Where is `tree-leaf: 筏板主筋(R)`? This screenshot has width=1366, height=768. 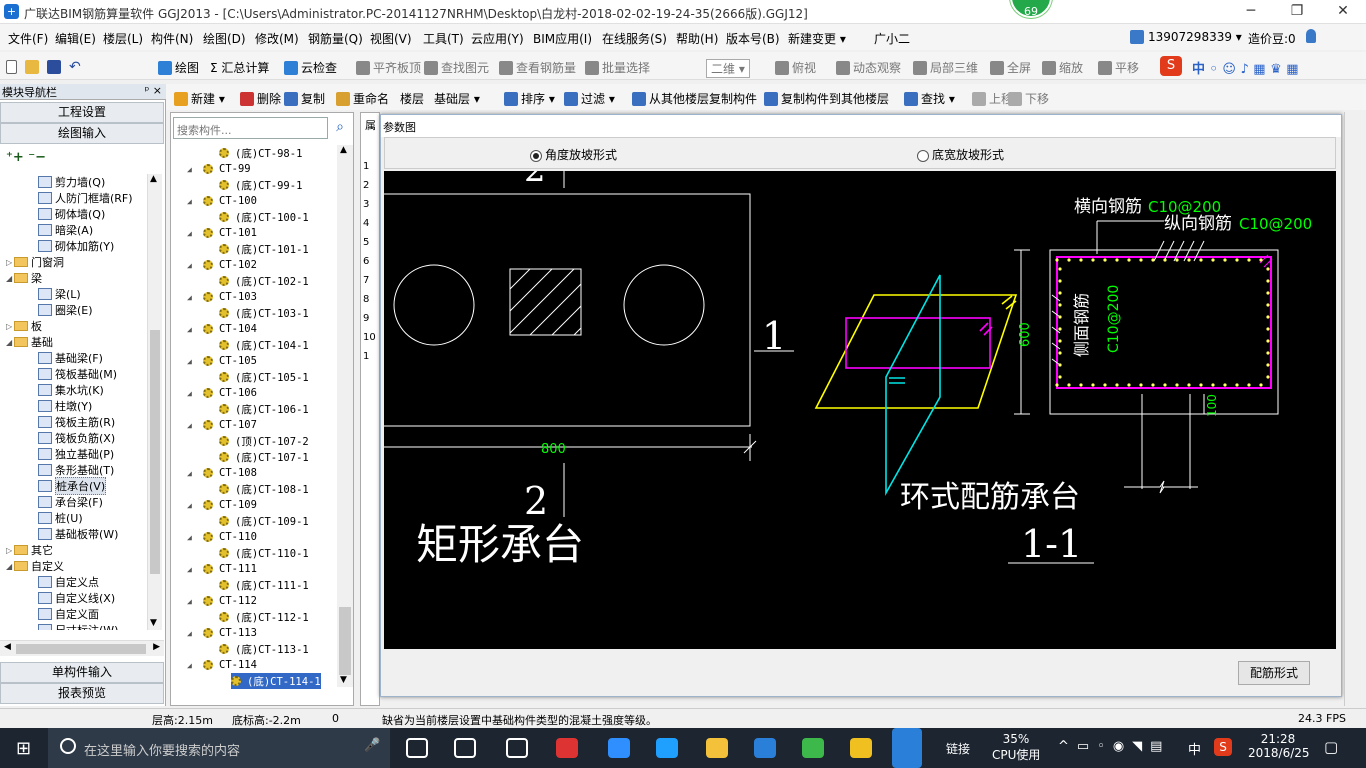
tree-leaf: 筏板主筋(R) is located at coordinates (76, 422).